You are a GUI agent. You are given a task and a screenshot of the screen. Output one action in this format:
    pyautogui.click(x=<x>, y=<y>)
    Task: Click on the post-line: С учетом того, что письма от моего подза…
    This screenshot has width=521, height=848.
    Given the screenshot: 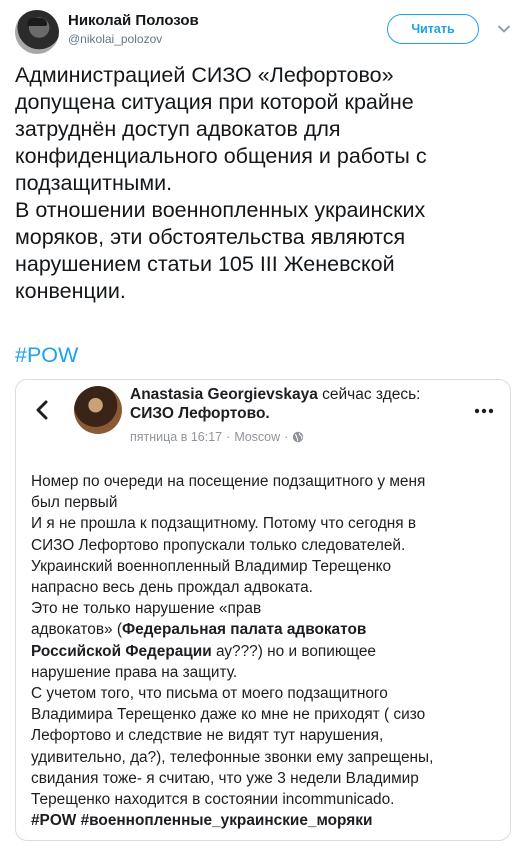 What is the action you would take?
    pyautogui.click(x=209, y=694)
    